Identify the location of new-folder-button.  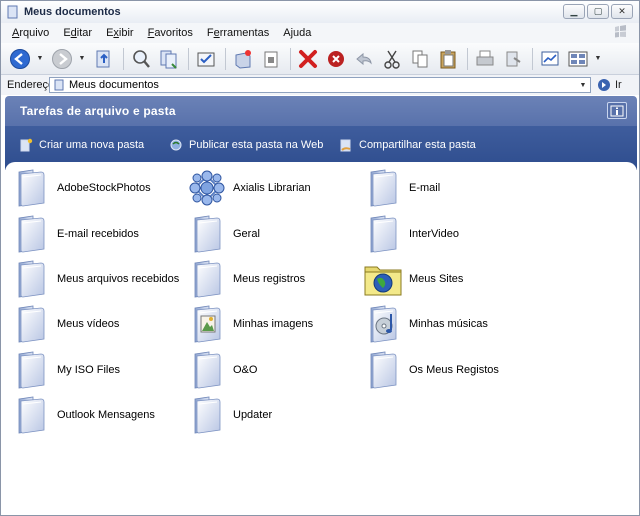
(243, 59).